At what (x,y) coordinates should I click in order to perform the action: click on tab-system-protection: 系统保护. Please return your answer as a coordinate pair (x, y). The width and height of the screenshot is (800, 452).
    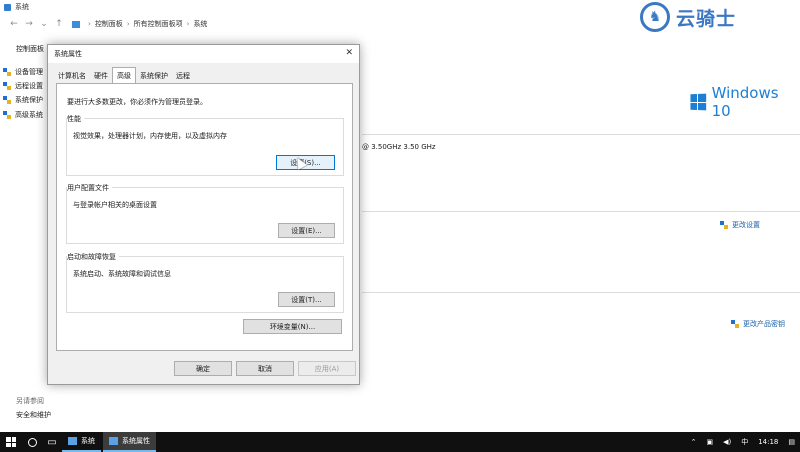
    Looking at the image, I should click on (154, 76).